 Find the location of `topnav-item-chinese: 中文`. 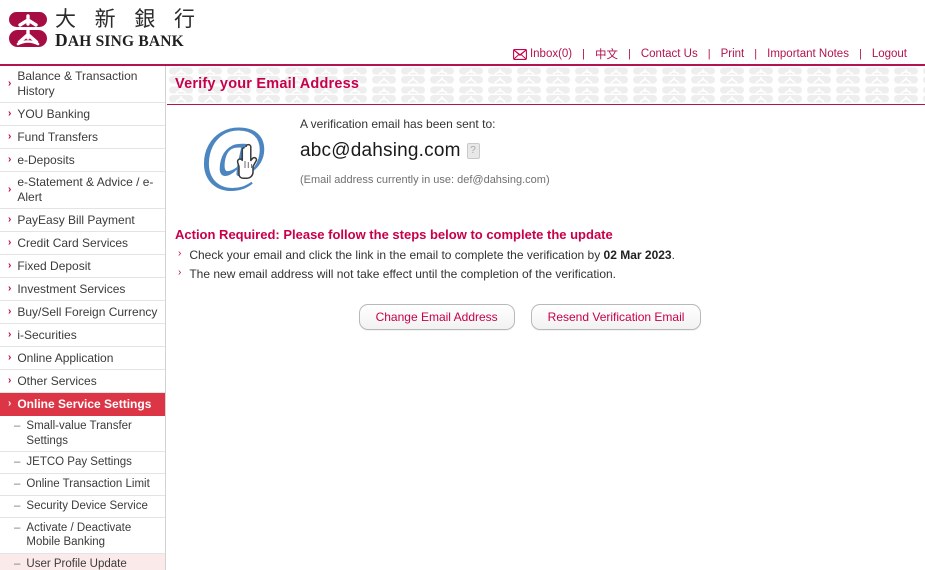

topnav-item-chinese: 中文 is located at coordinates (606, 54).